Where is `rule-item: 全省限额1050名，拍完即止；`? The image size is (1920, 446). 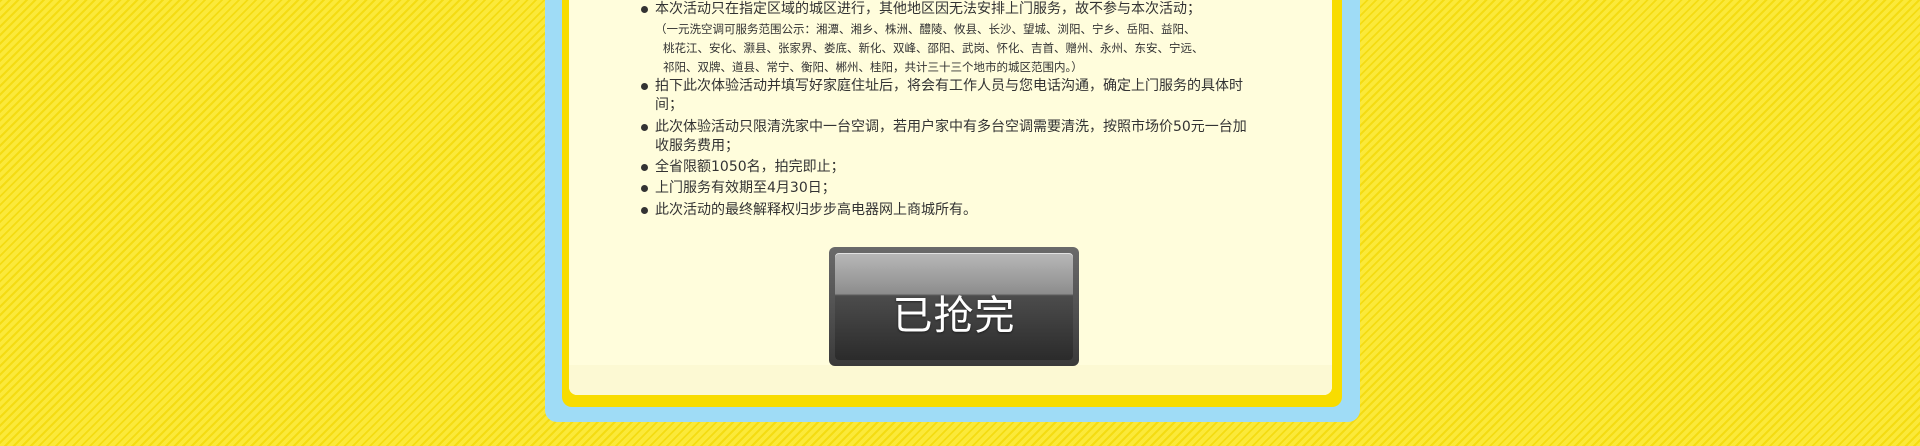 rule-item: 全省限额1050名，拍完即止； is located at coordinates (947, 167).